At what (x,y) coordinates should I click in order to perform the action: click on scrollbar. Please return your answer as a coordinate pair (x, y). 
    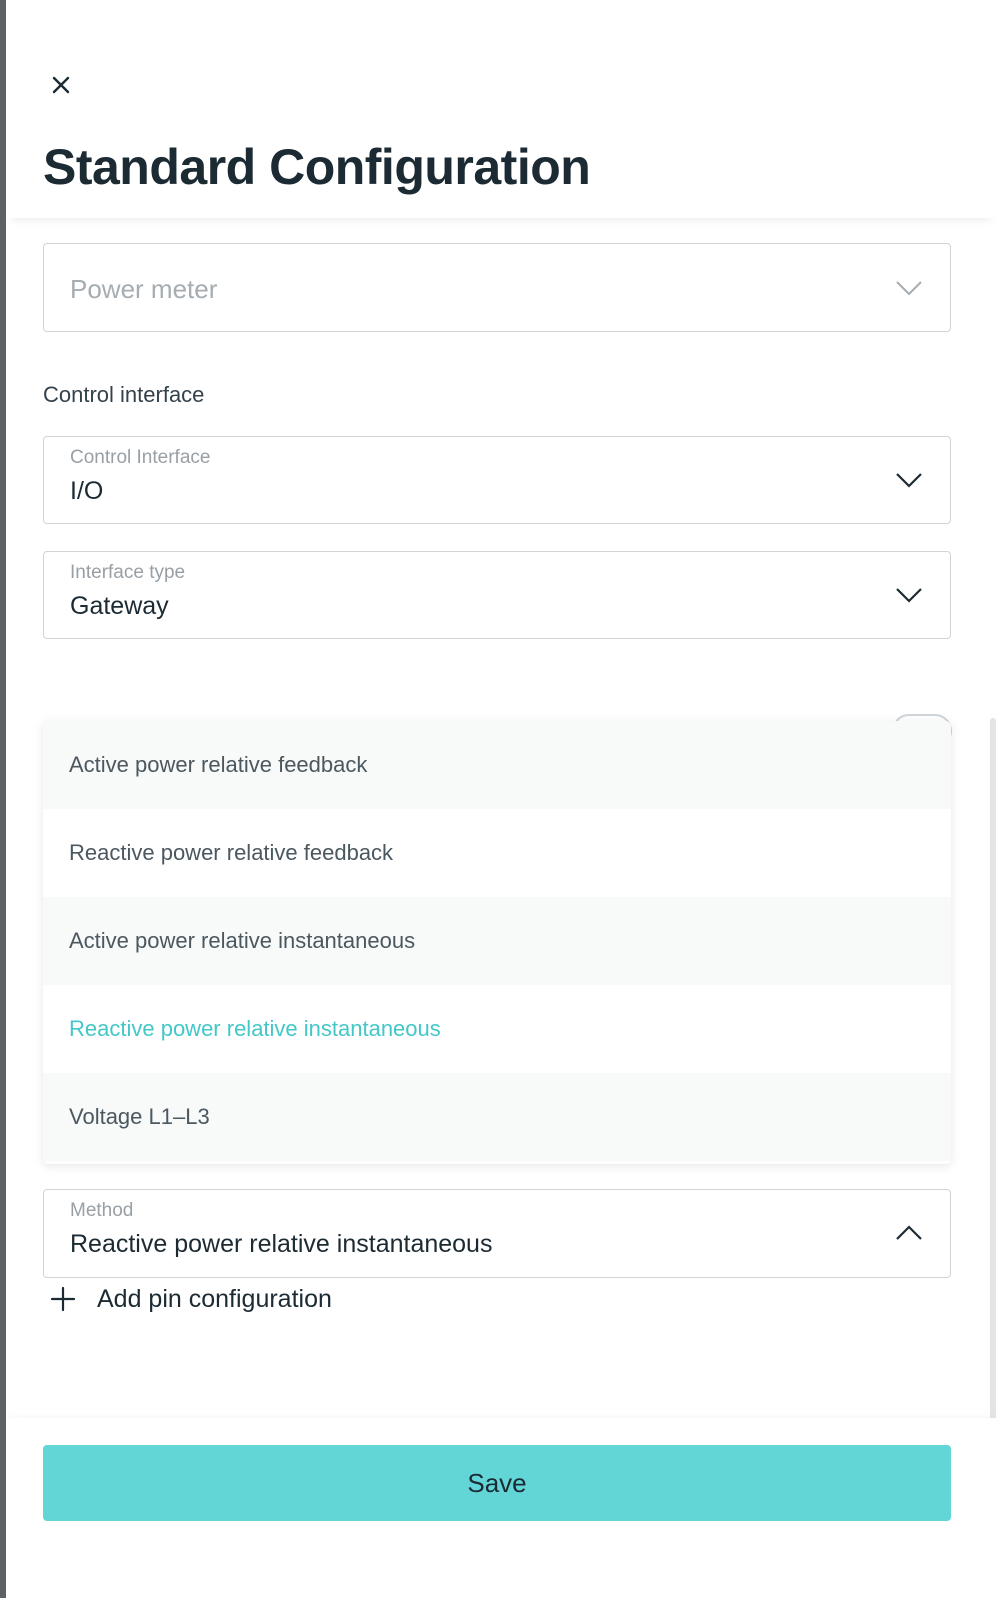
    Looking at the image, I should click on (993, 1068).